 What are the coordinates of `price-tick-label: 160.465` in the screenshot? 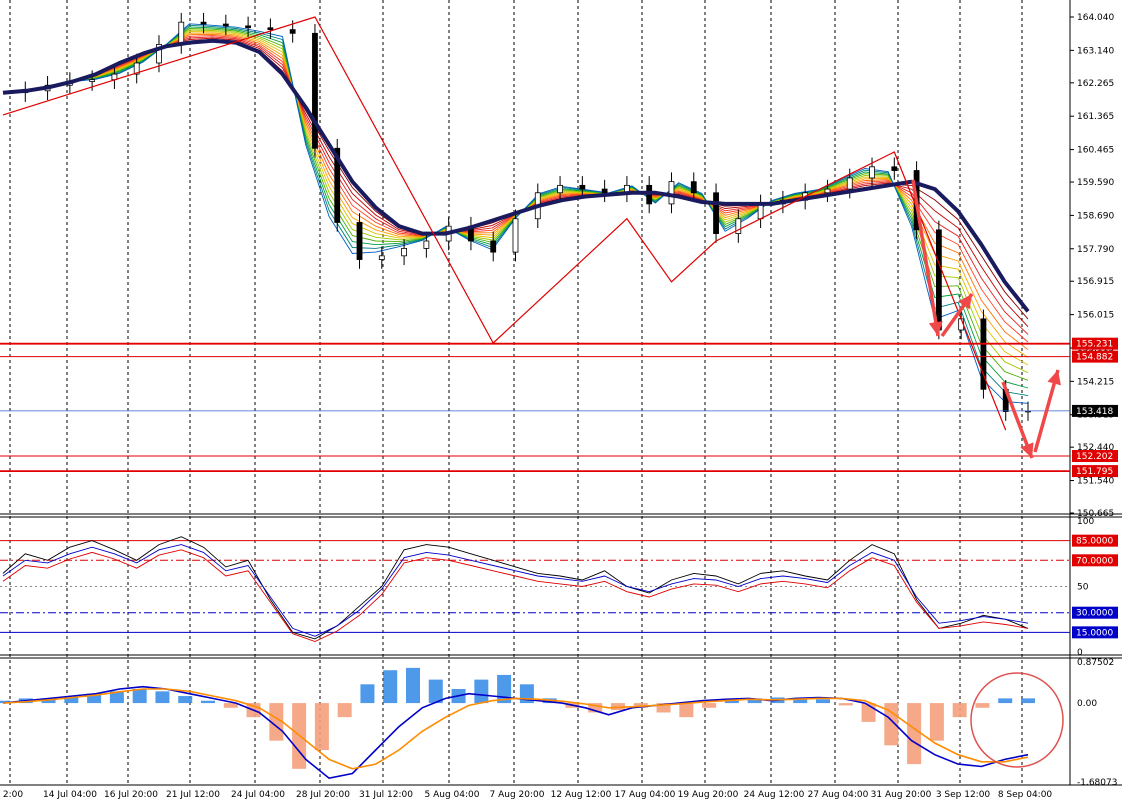 It's located at (1095, 151).